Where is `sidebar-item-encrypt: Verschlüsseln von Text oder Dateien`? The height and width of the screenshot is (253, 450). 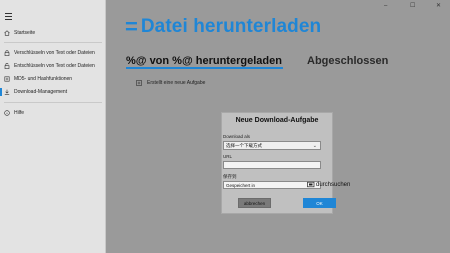
sidebar-item-encrypt: Verschlüsseln von Text oder Dateien is located at coordinates (53, 53).